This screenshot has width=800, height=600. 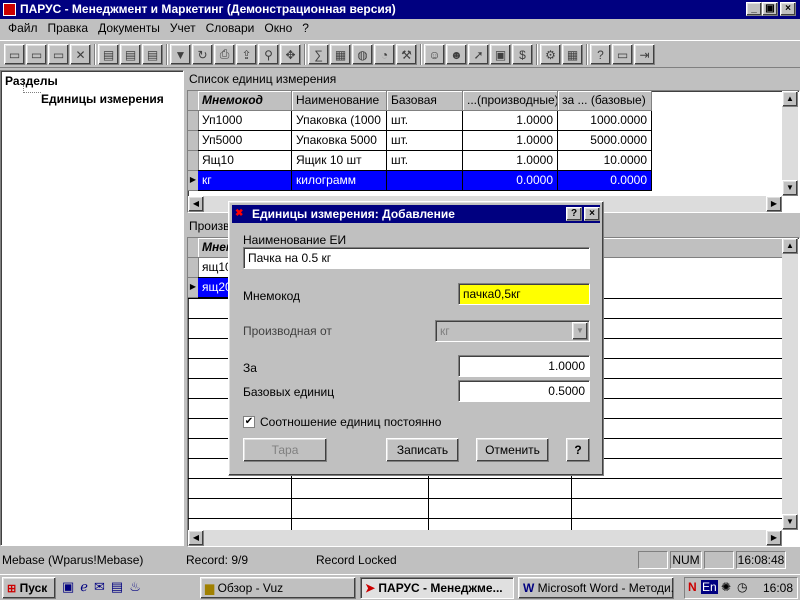 I want to click on bottom-grid-hscroll: ◀ ▶, so click(x=485, y=538).